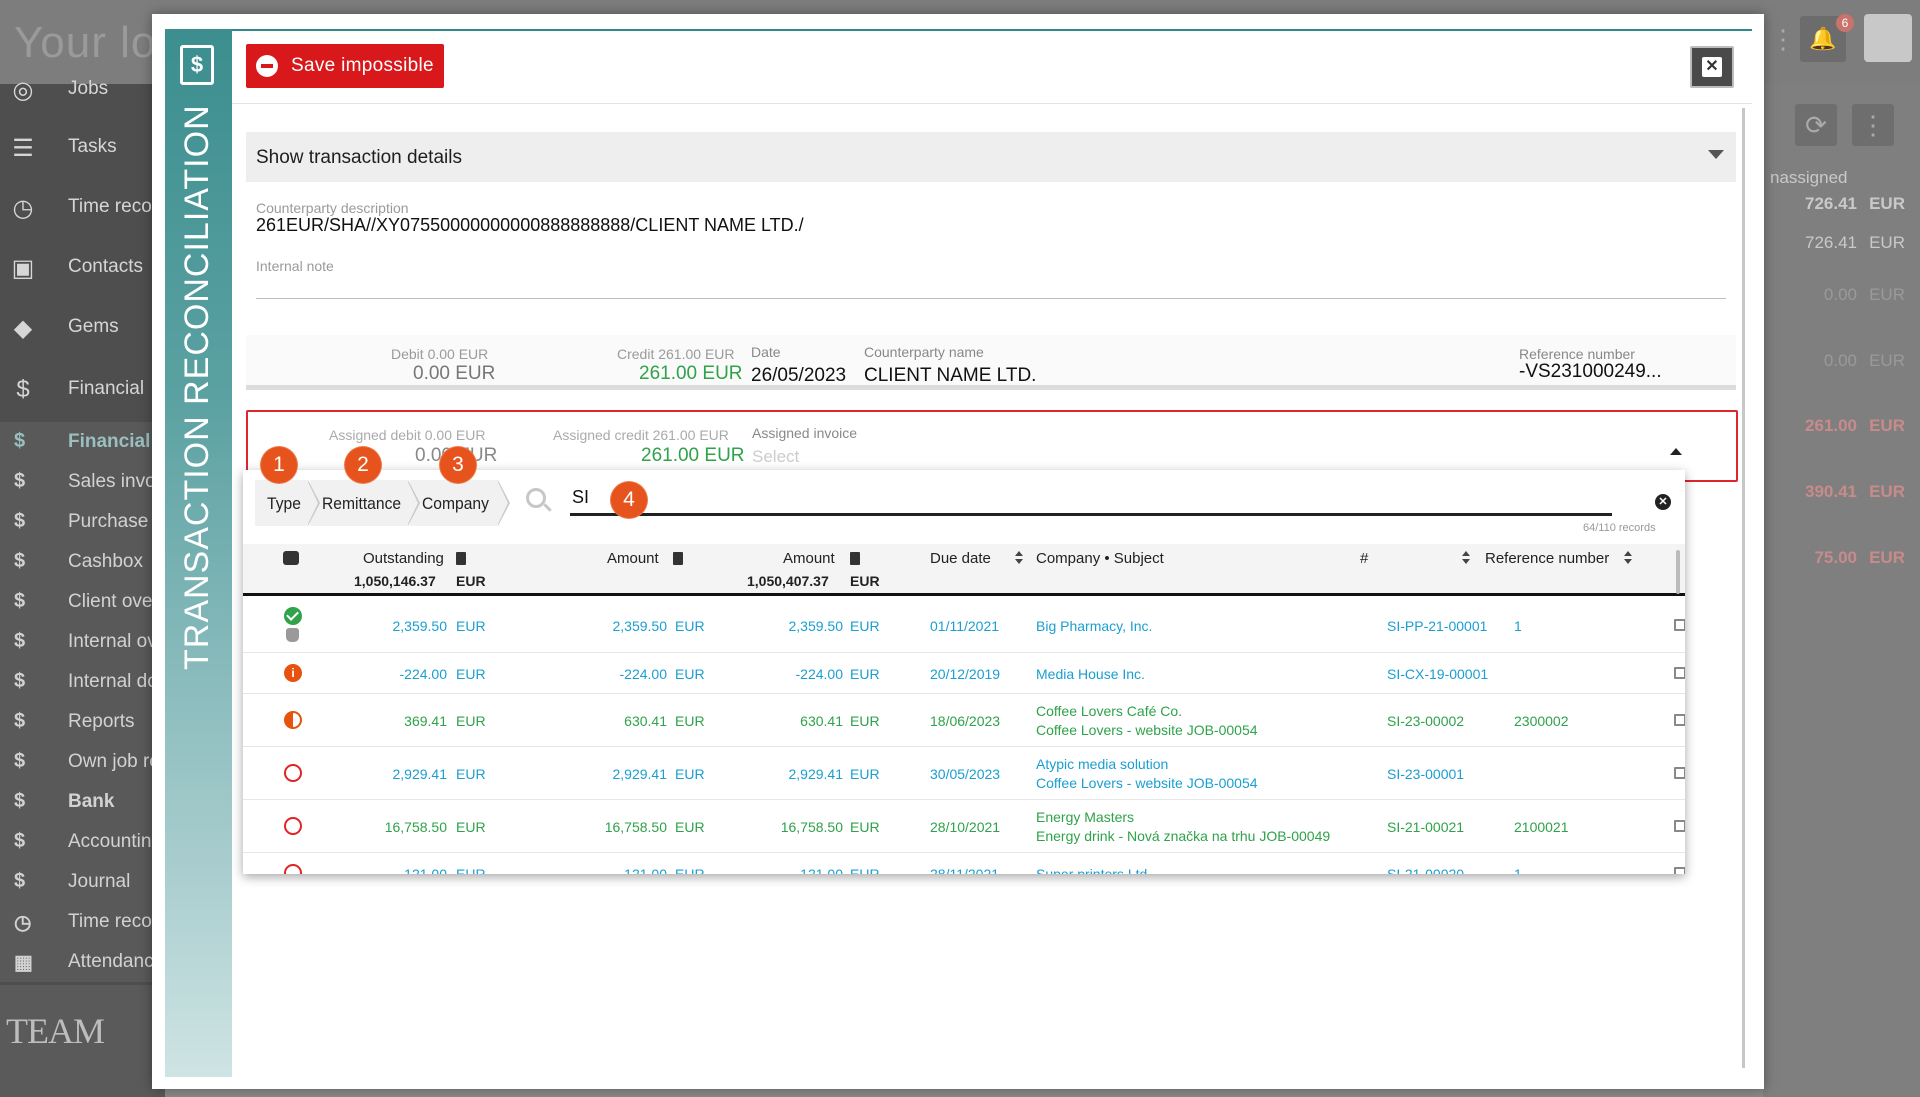 This screenshot has height=1097, width=1920. I want to click on header-outstanding: Outstanding, so click(403, 558).